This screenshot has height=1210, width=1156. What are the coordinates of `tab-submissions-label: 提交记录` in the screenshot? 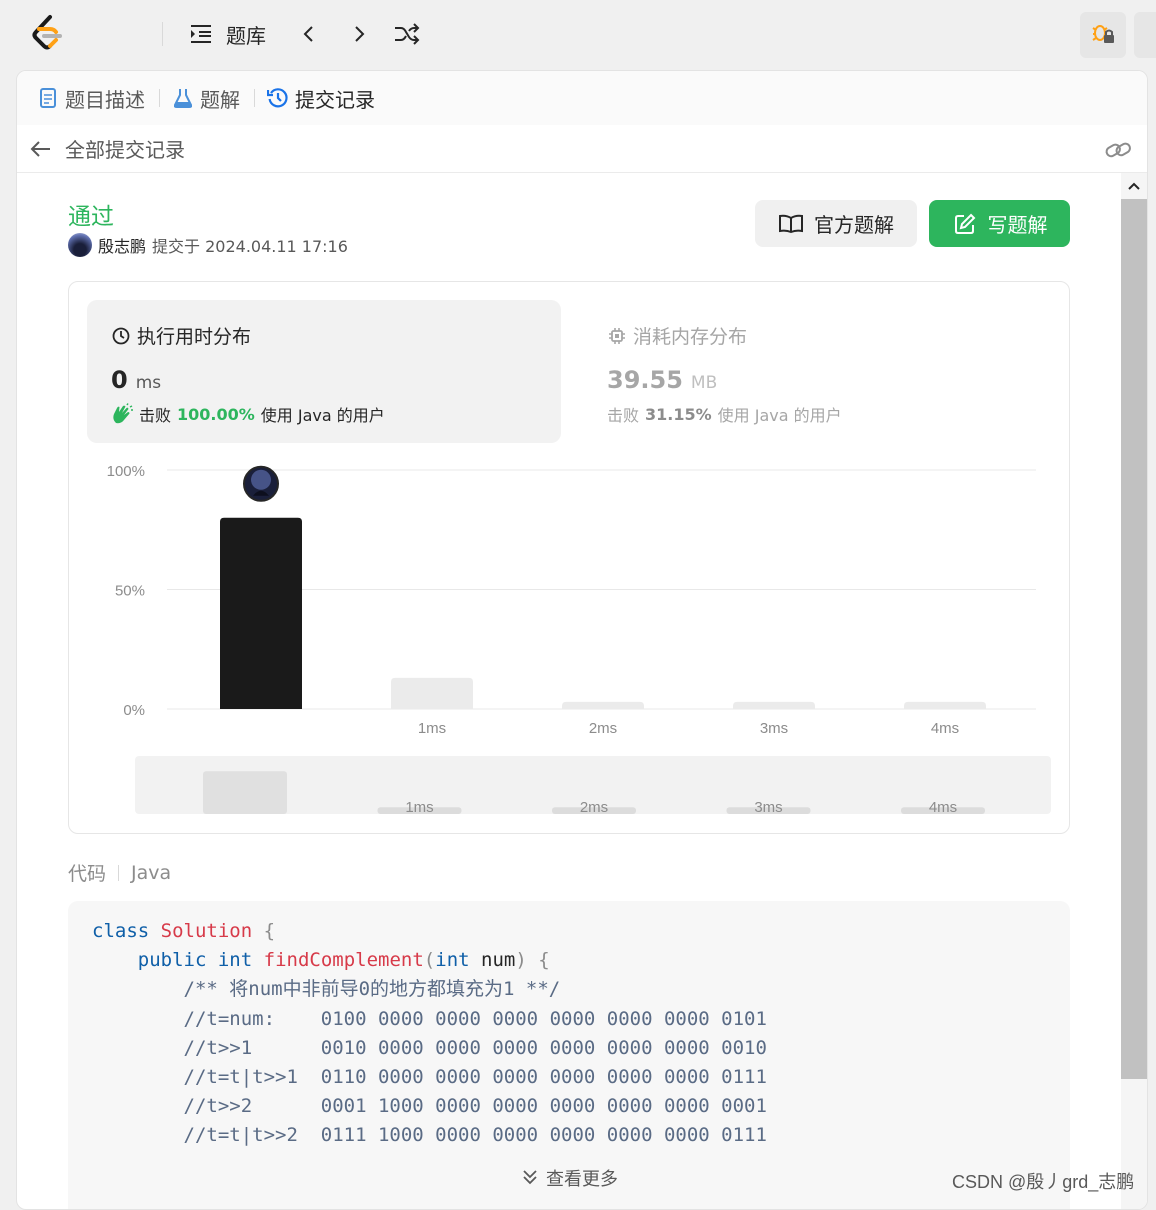 It's located at (335, 99).